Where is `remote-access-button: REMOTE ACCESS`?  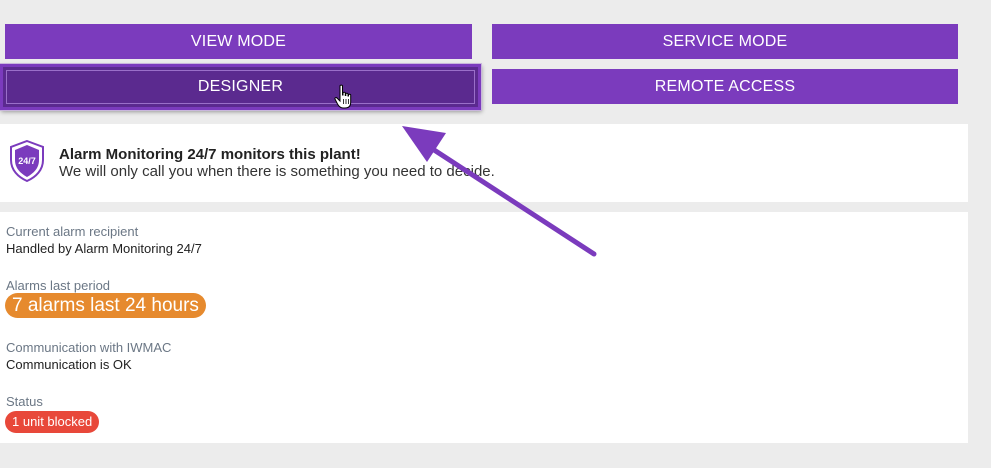
remote-access-button: REMOTE ACCESS is located at coordinates (725, 86).